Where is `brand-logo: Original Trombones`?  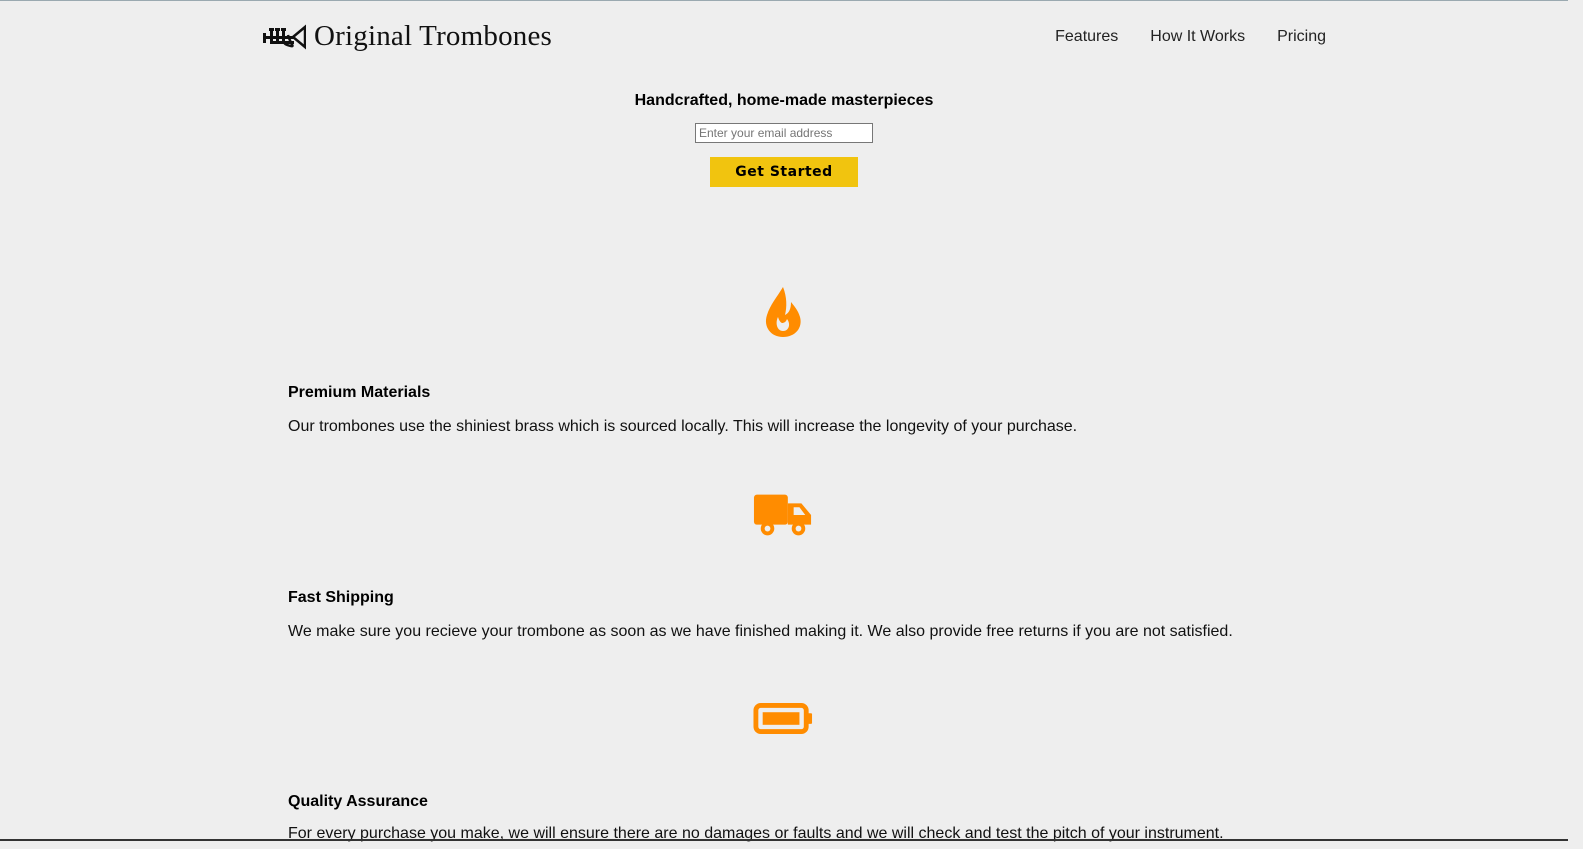 brand-logo: Original Trombones is located at coordinates (407, 36).